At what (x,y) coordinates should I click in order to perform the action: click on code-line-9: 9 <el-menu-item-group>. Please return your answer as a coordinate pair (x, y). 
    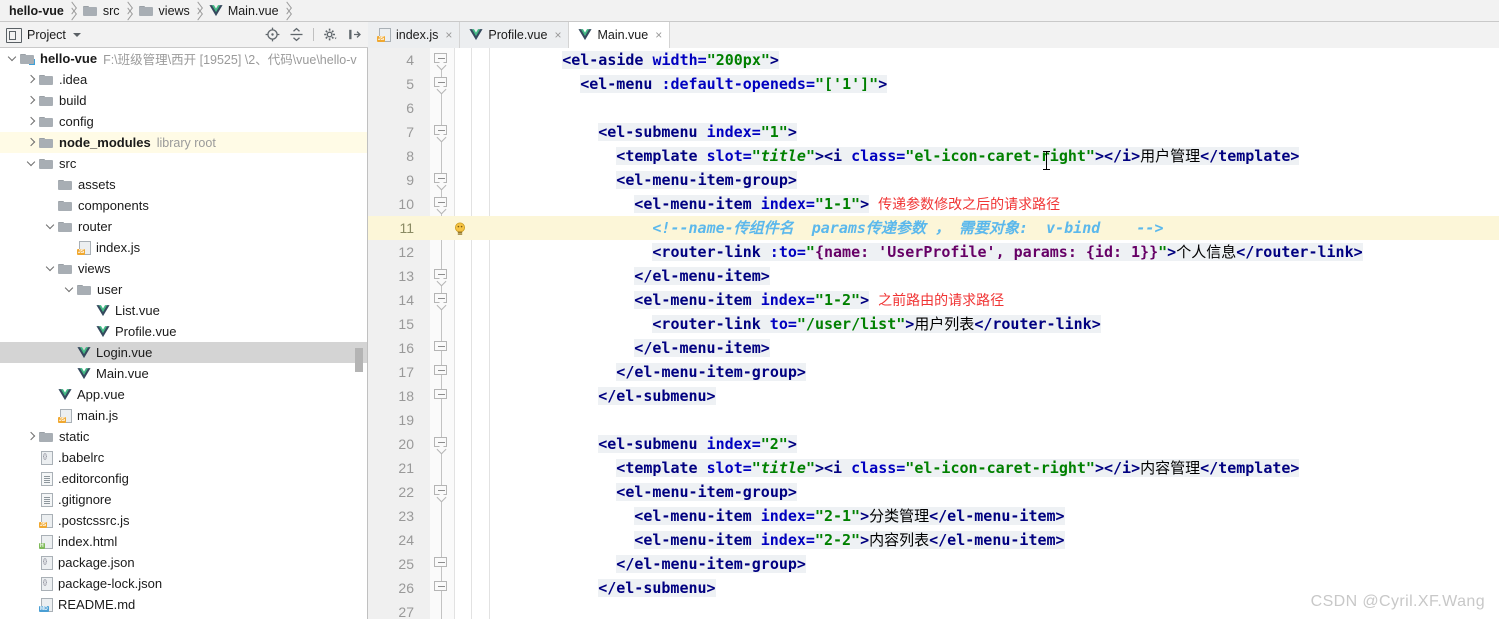
    Looking at the image, I should click on (933, 180).